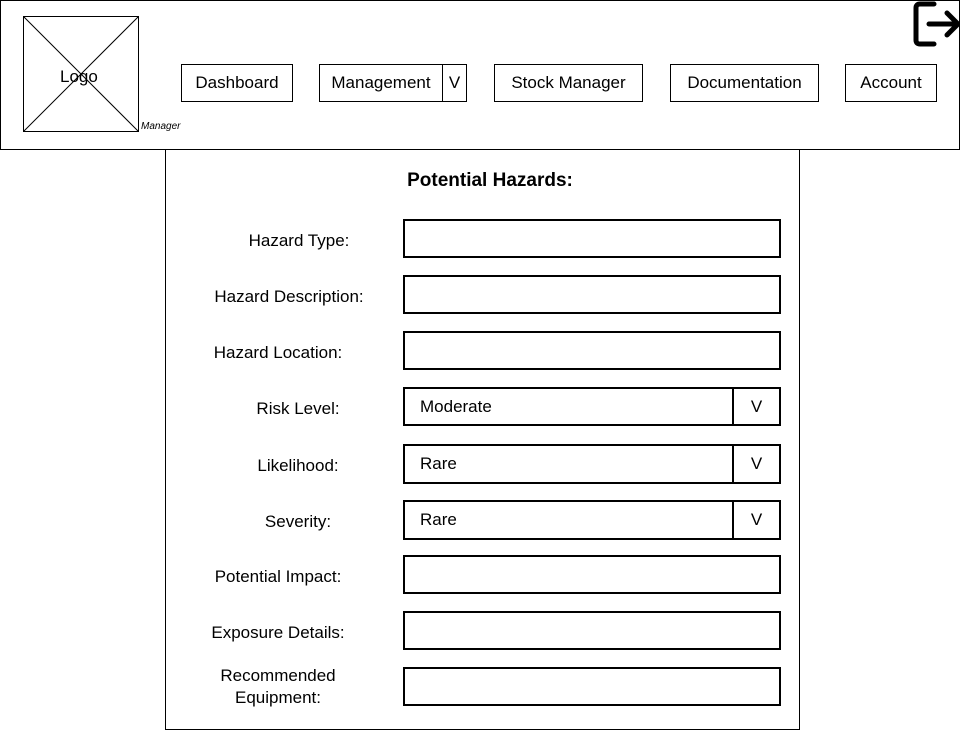 The width and height of the screenshot is (960, 730). What do you see at coordinates (744, 83) in the screenshot?
I see `nav-documentation-button: Documentation` at bounding box center [744, 83].